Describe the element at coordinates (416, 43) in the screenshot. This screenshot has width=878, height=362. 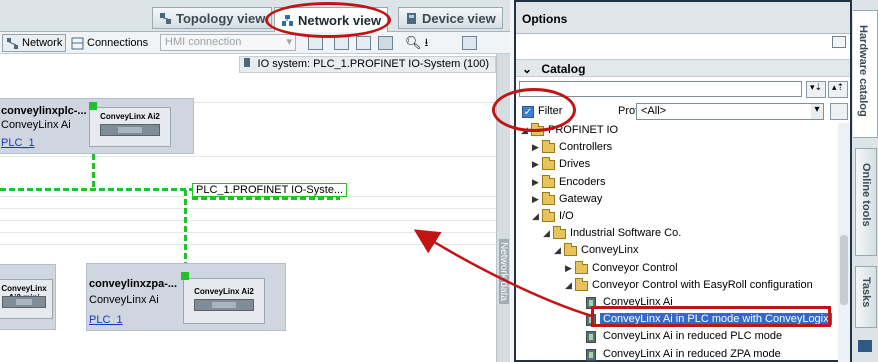
I see `zoom-in-button: 🔍︎ ⭳` at that location.